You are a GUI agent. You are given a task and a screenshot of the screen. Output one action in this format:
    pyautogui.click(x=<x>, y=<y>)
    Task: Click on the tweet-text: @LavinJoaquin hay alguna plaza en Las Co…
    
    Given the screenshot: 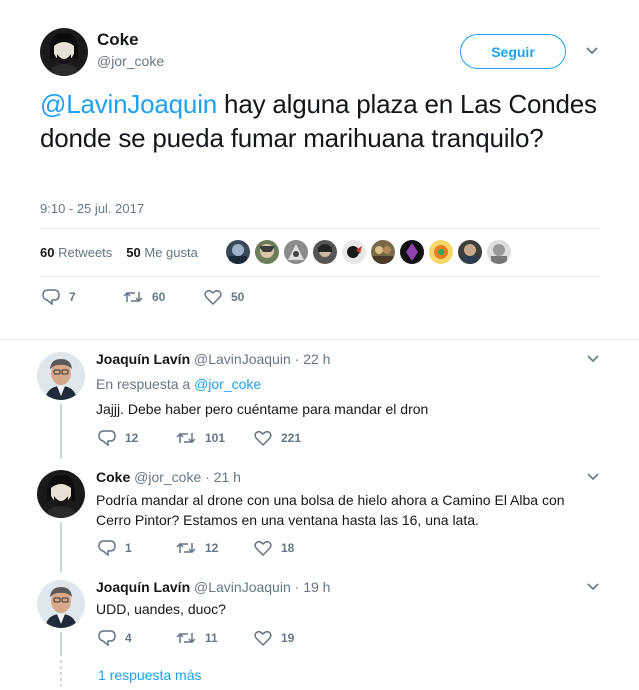 What is the action you would take?
    pyautogui.click(x=325, y=121)
    